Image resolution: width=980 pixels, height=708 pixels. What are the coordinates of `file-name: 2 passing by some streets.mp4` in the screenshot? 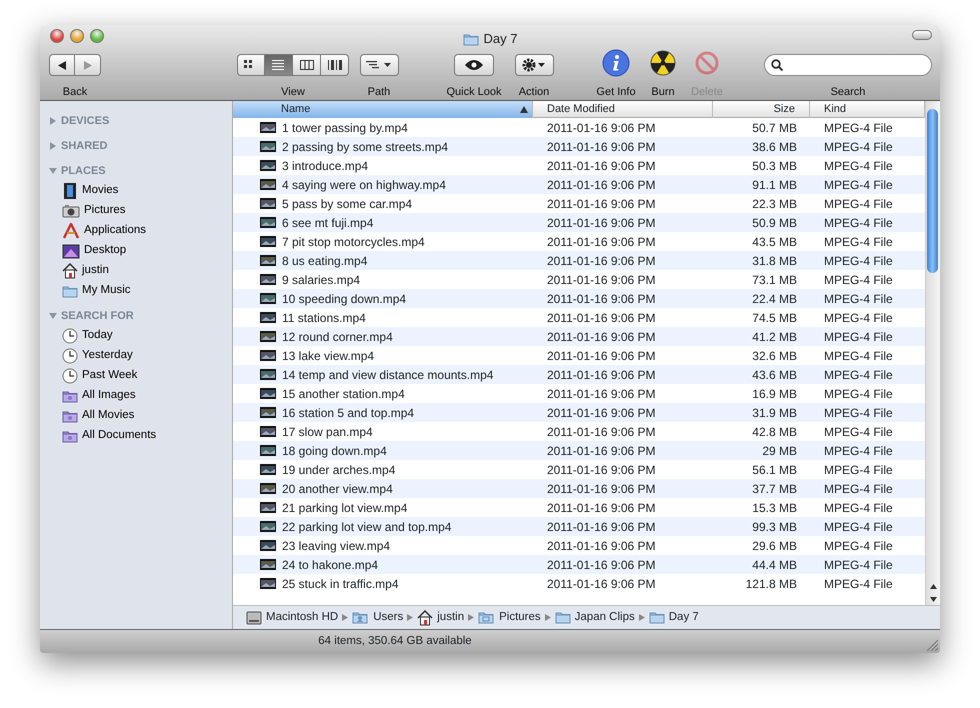 It's located at (365, 147).